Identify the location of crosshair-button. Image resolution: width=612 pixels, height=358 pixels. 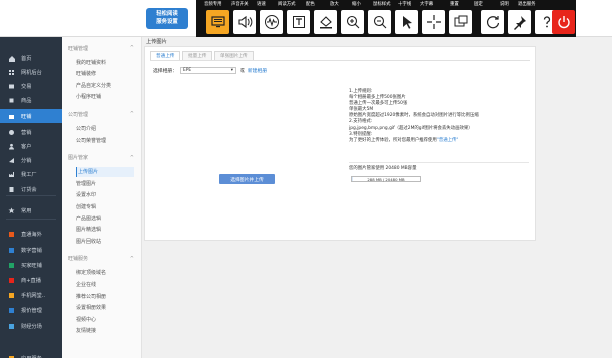
(433, 22).